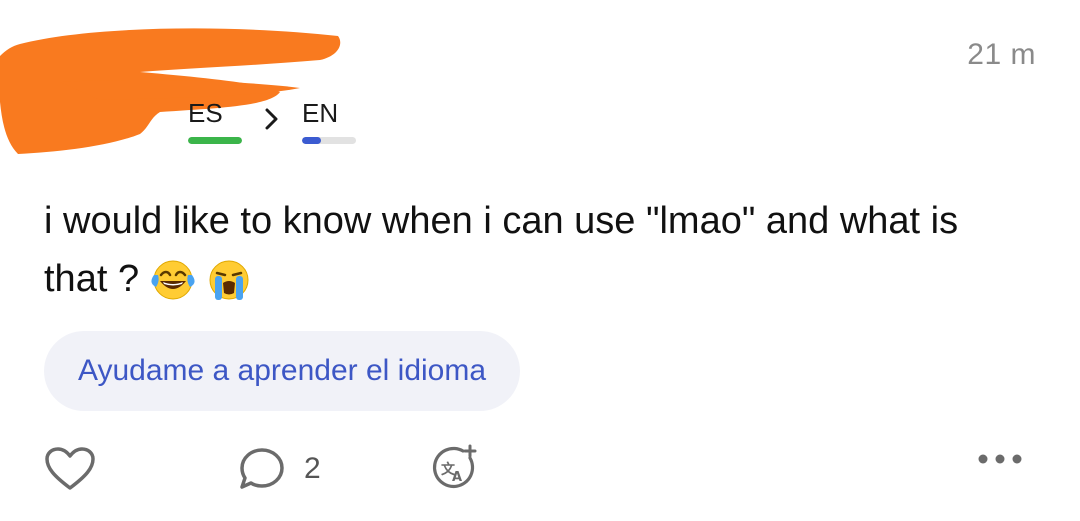 Image resolution: width=1080 pixels, height=521 pixels. Describe the element at coordinates (311, 140) in the screenshot. I see `learning-language-level-fill` at that location.